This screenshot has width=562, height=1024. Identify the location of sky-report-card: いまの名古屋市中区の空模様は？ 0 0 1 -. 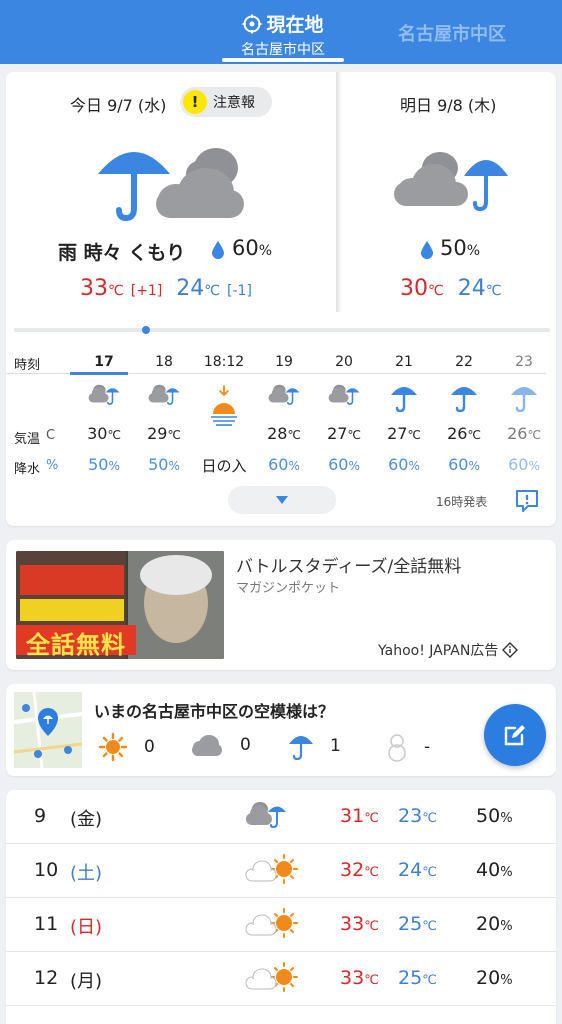
(281, 730).